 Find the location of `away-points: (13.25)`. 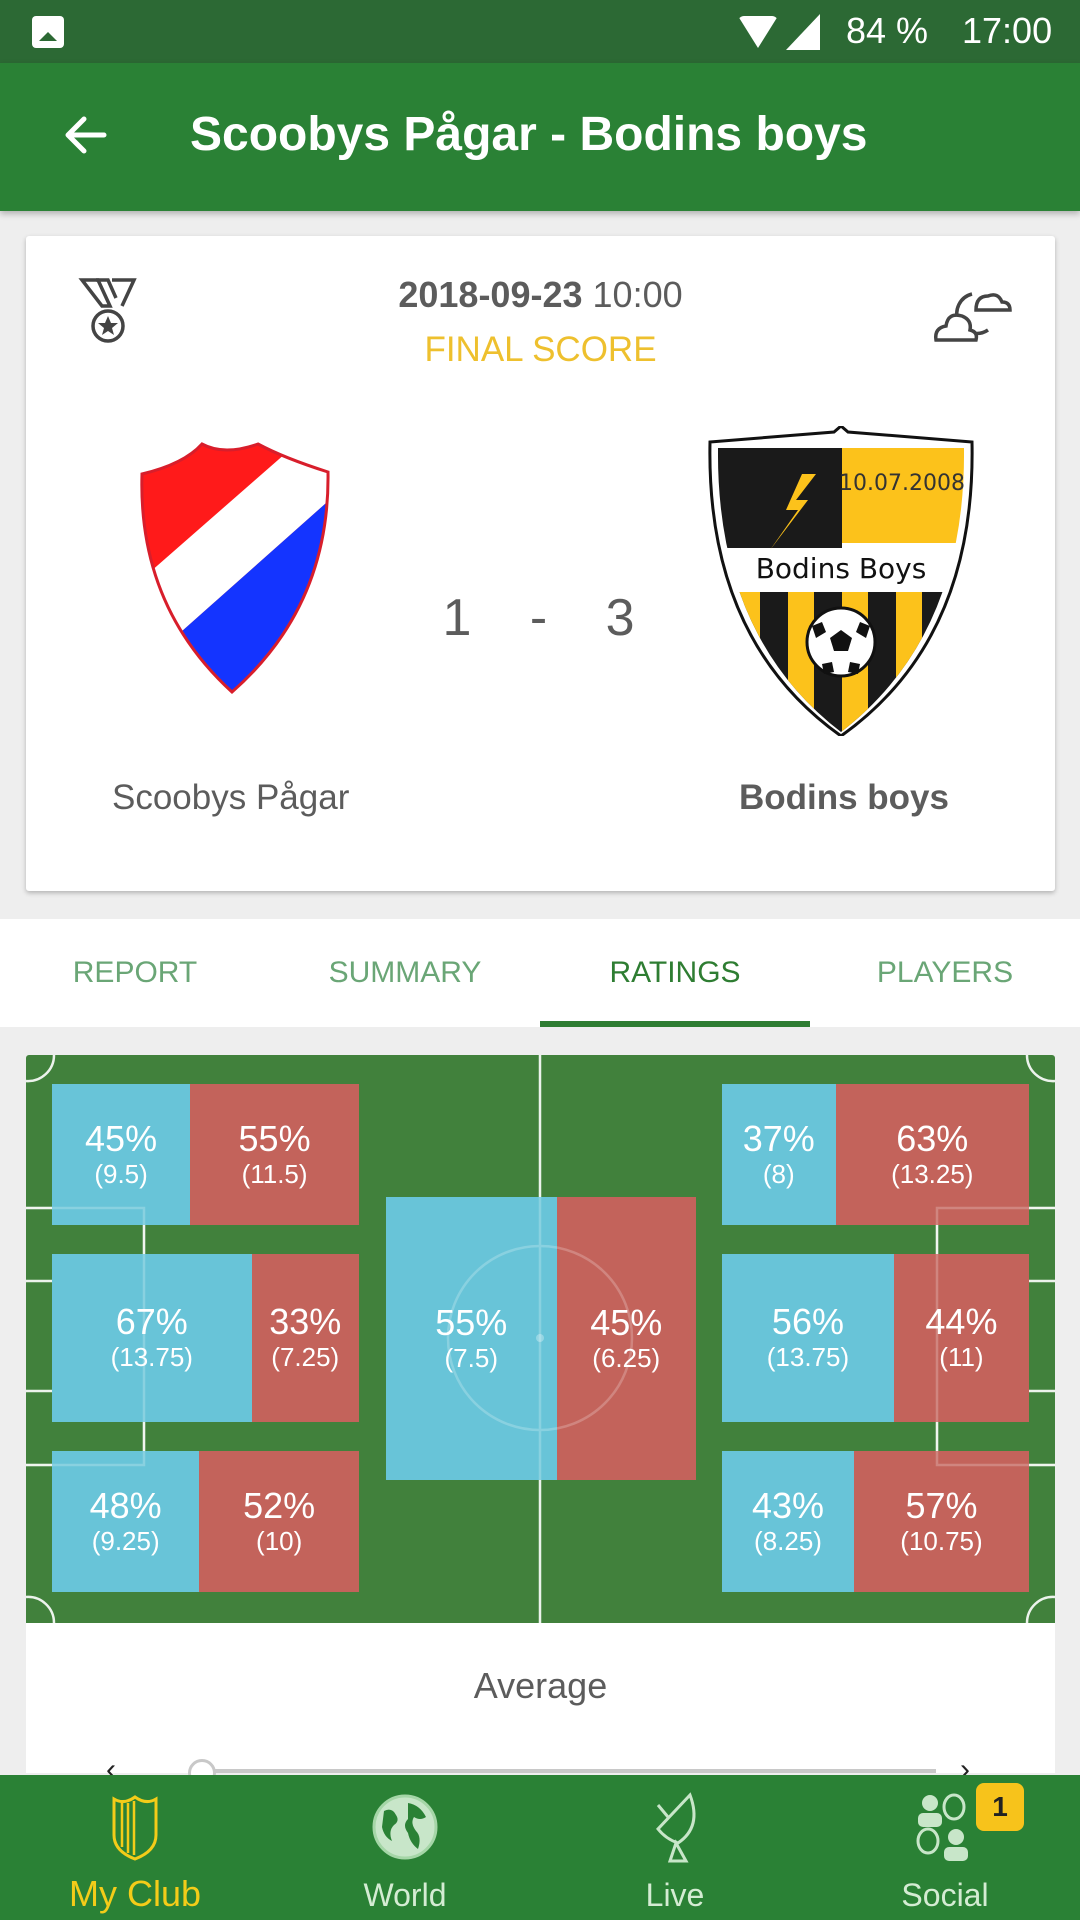

away-points: (13.25) is located at coordinates (932, 1173).